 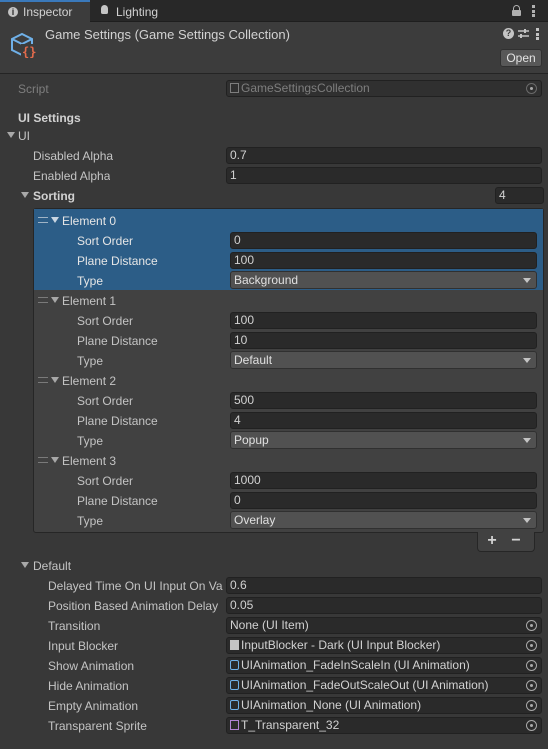 I want to click on type-dropdown: Background, so click(x=383, y=280).